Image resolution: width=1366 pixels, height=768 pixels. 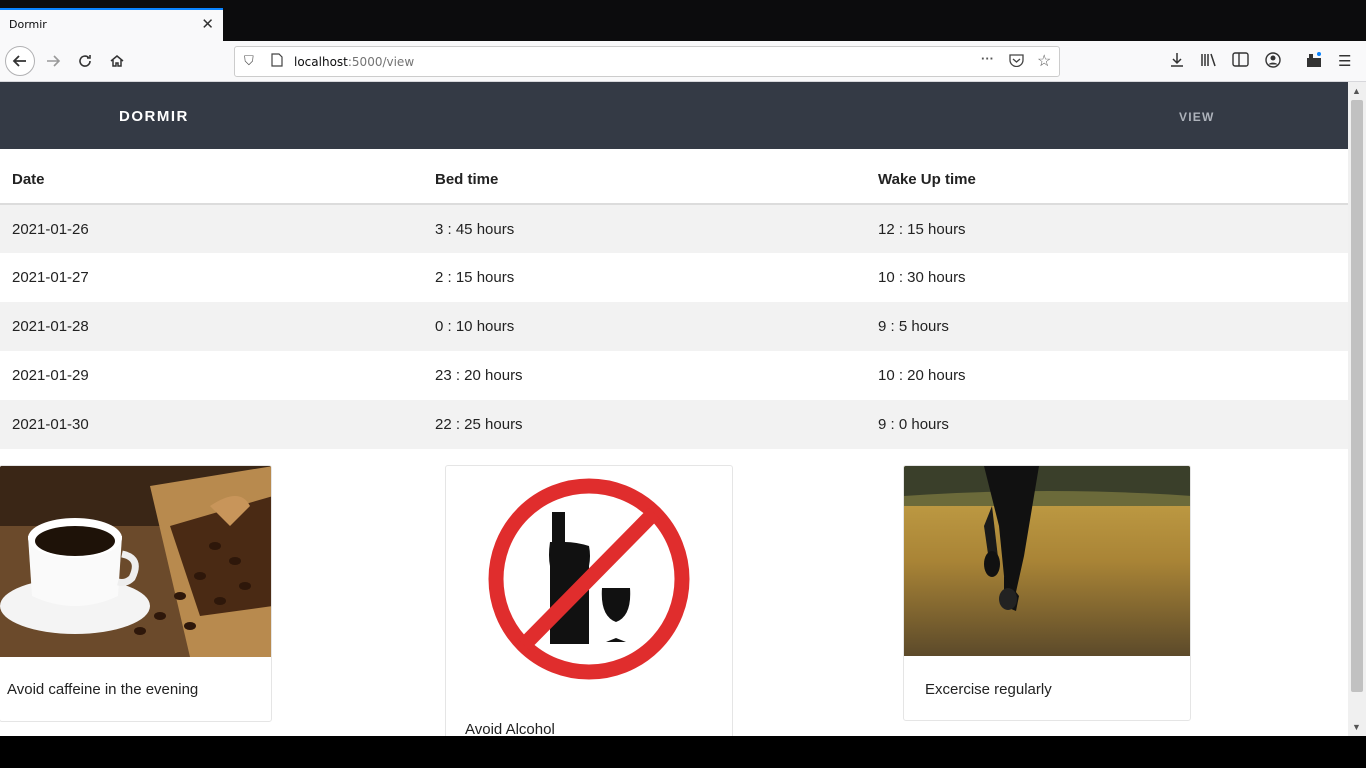 What do you see at coordinates (644, 424) in the screenshot?
I see `cell-bed-time: 22 : 25 hours` at bounding box center [644, 424].